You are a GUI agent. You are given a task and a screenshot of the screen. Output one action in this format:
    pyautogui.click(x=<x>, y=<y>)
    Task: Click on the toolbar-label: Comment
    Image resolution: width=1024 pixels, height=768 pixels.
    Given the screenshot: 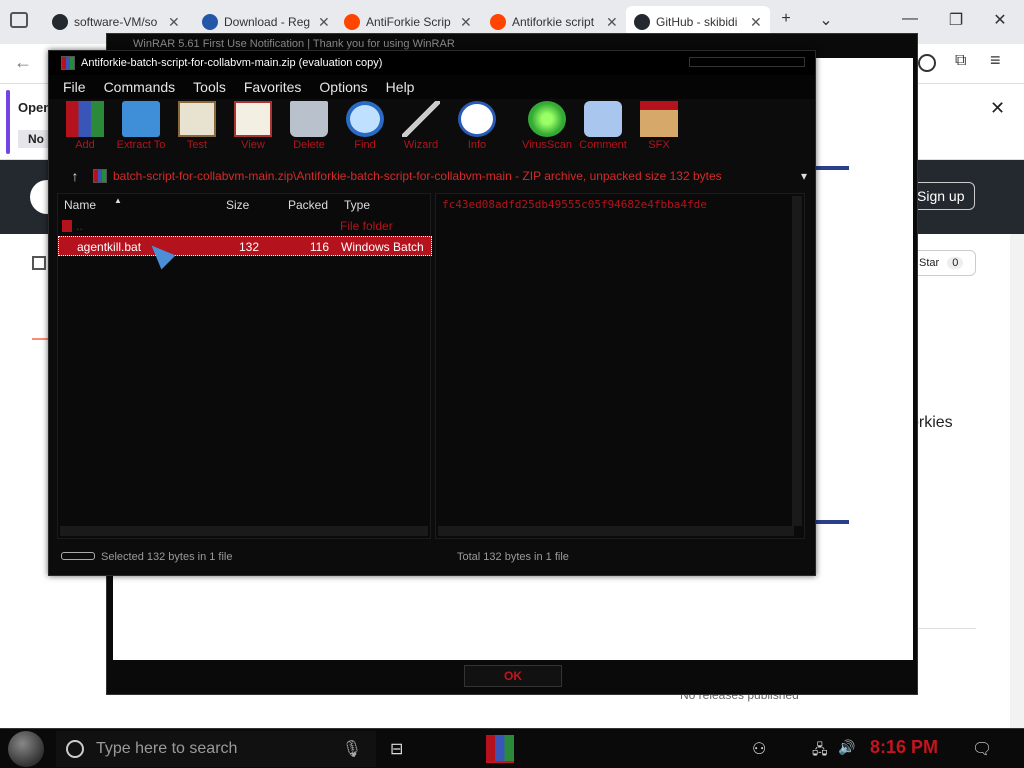 What is the action you would take?
    pyautogui.click(x=603, y=145)
    